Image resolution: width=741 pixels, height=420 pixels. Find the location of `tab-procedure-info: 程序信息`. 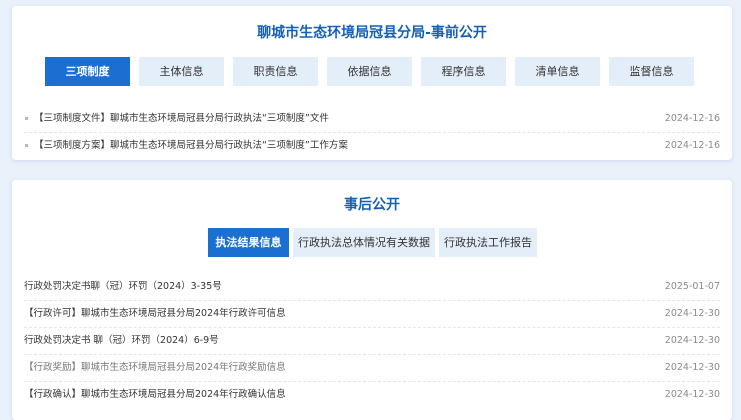

tab-procedure-info: 程序信息 is located at coordinates (463, 71).